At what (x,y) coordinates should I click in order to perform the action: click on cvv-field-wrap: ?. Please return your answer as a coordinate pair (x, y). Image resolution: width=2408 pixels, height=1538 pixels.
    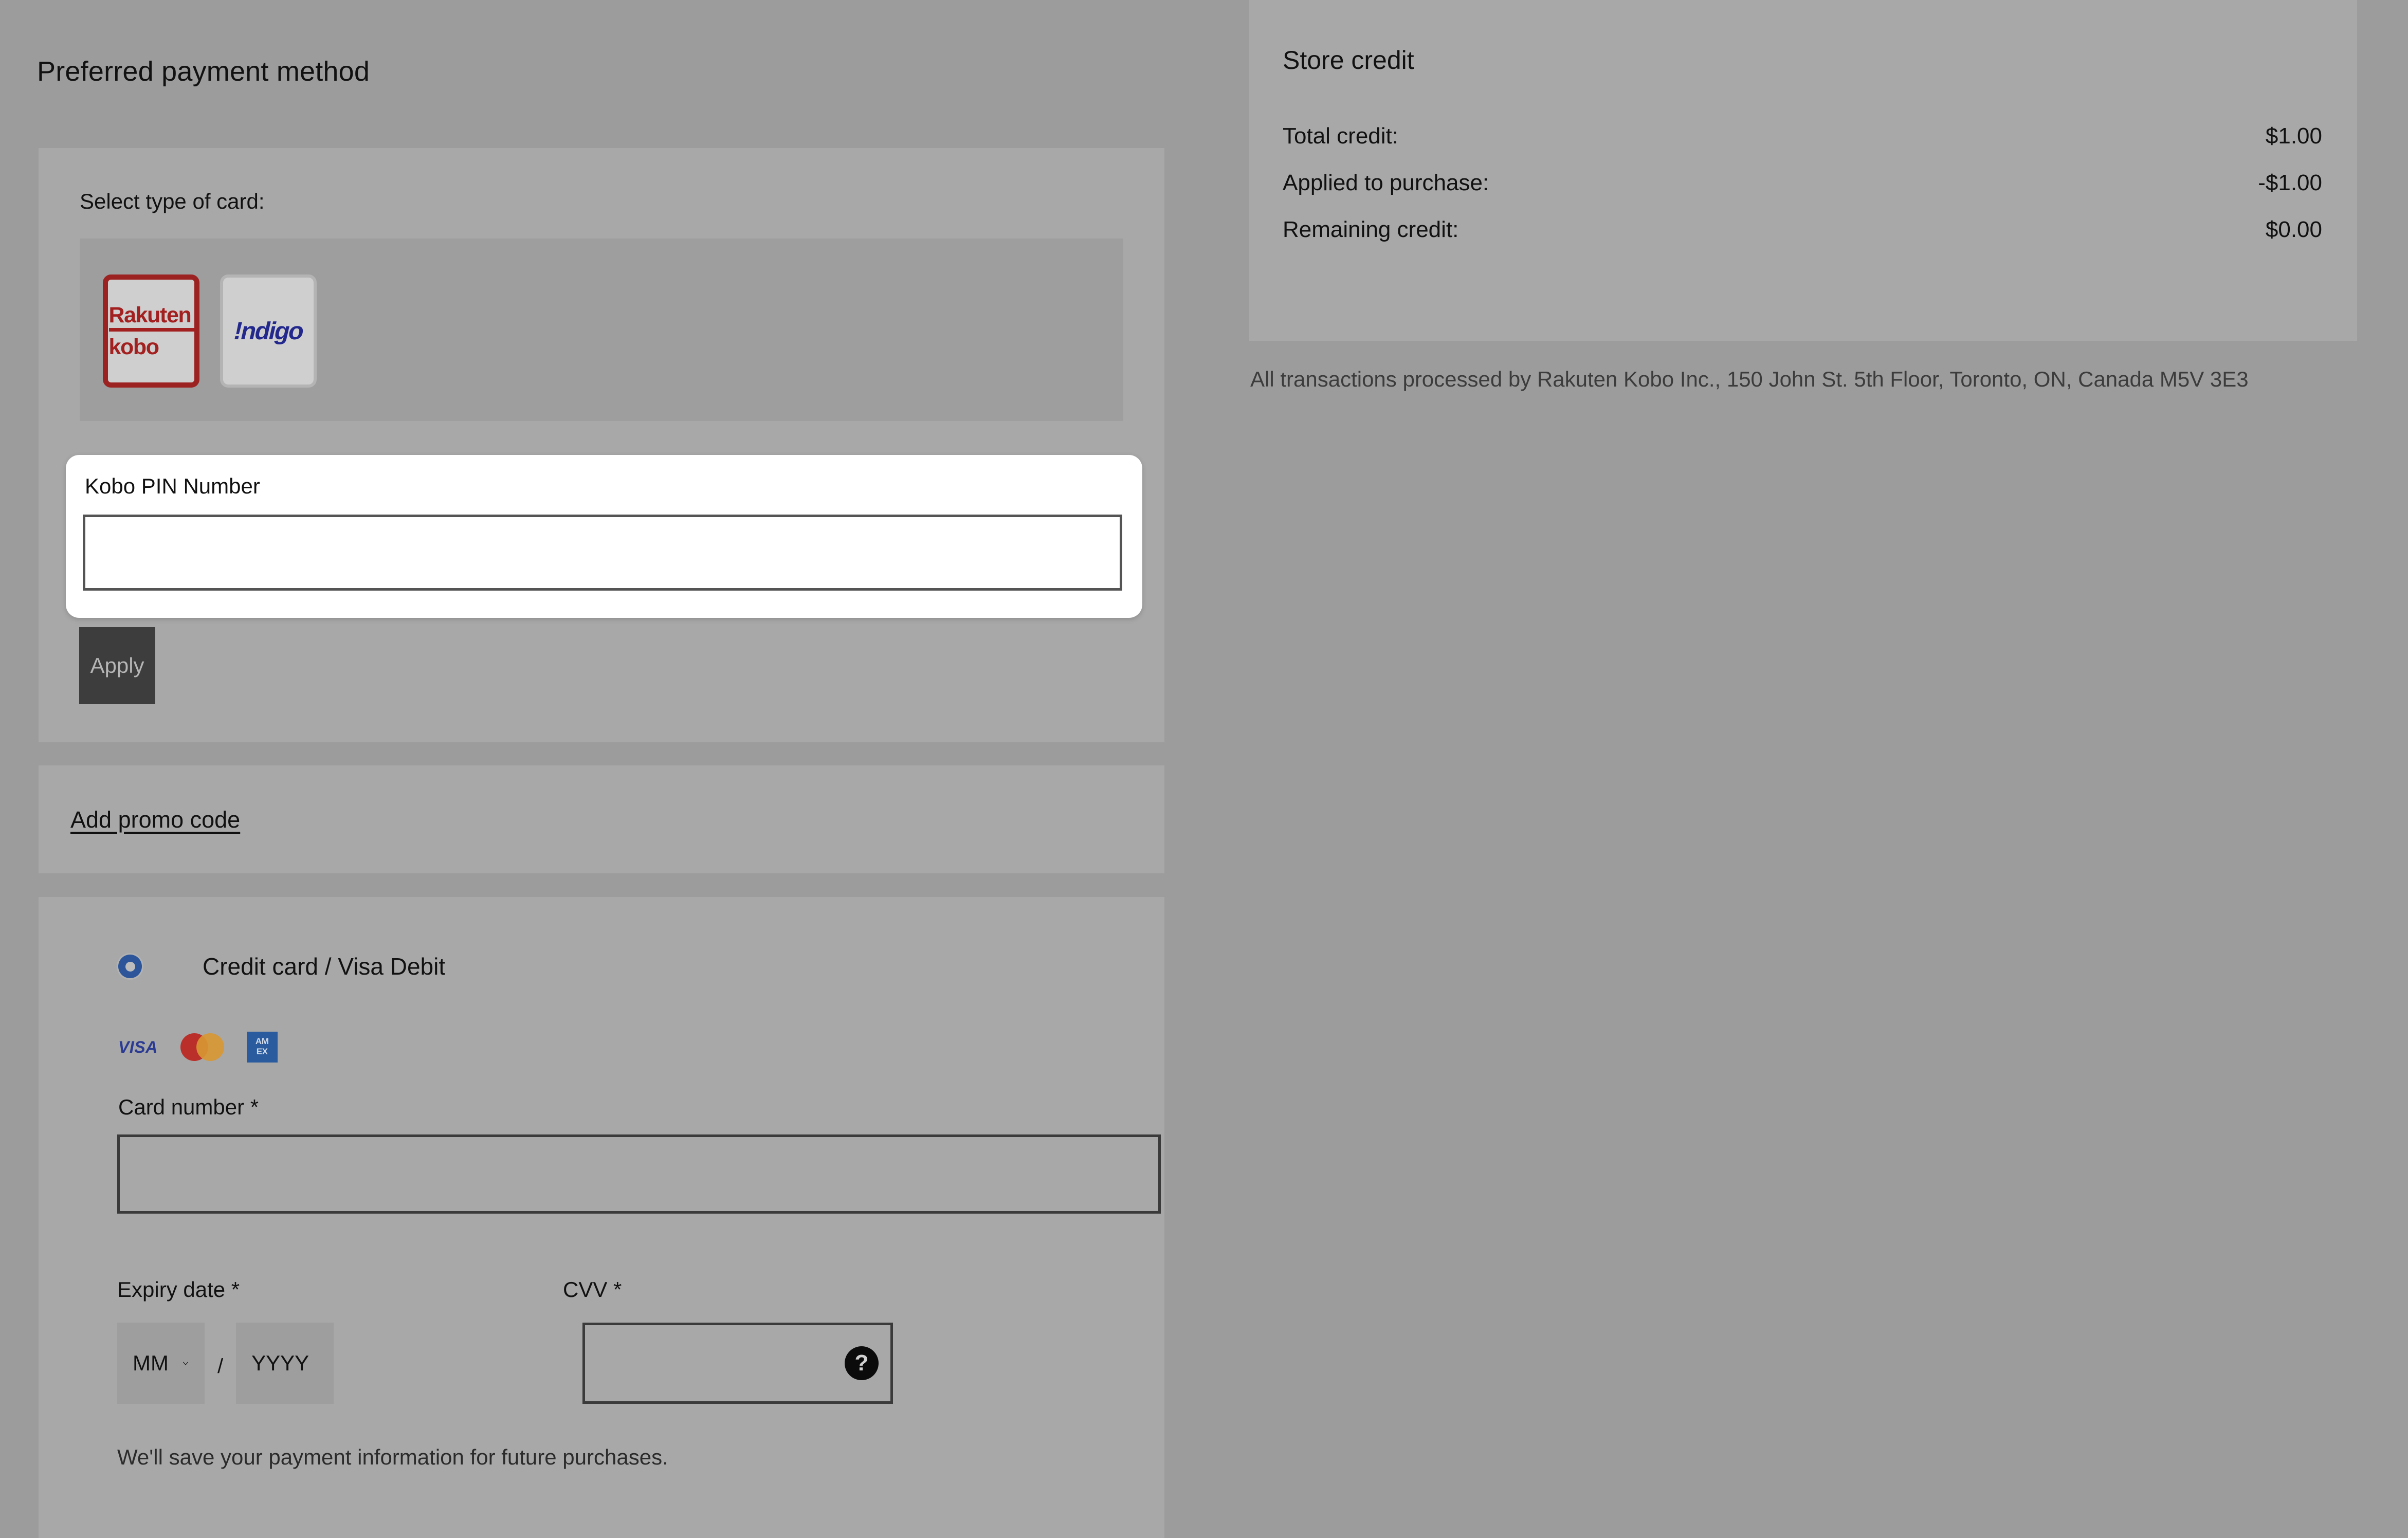
    Looking at the image, I should click on (737, 1363).